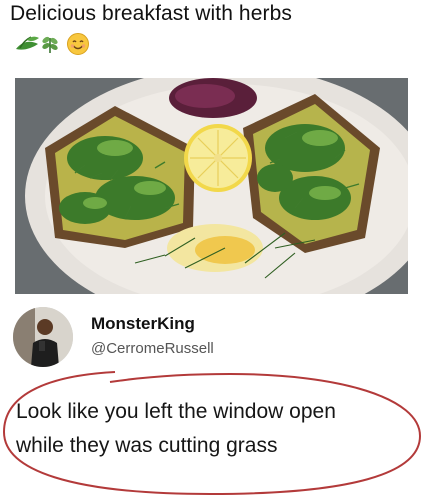  I want to click on reply-text-line-2: while they was cutting grass, so click(147, 445).